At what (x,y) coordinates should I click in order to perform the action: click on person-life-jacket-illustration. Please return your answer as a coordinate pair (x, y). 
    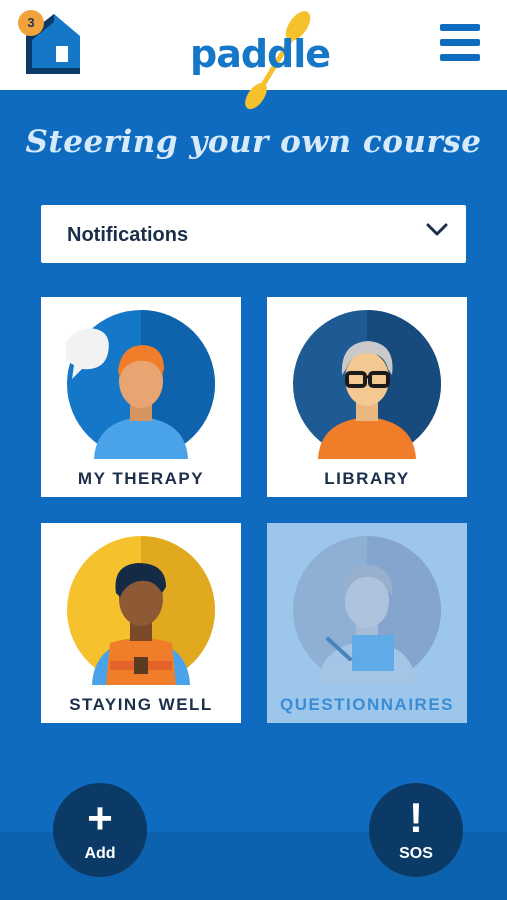
    Looking at the image, I should click on (141, 610).